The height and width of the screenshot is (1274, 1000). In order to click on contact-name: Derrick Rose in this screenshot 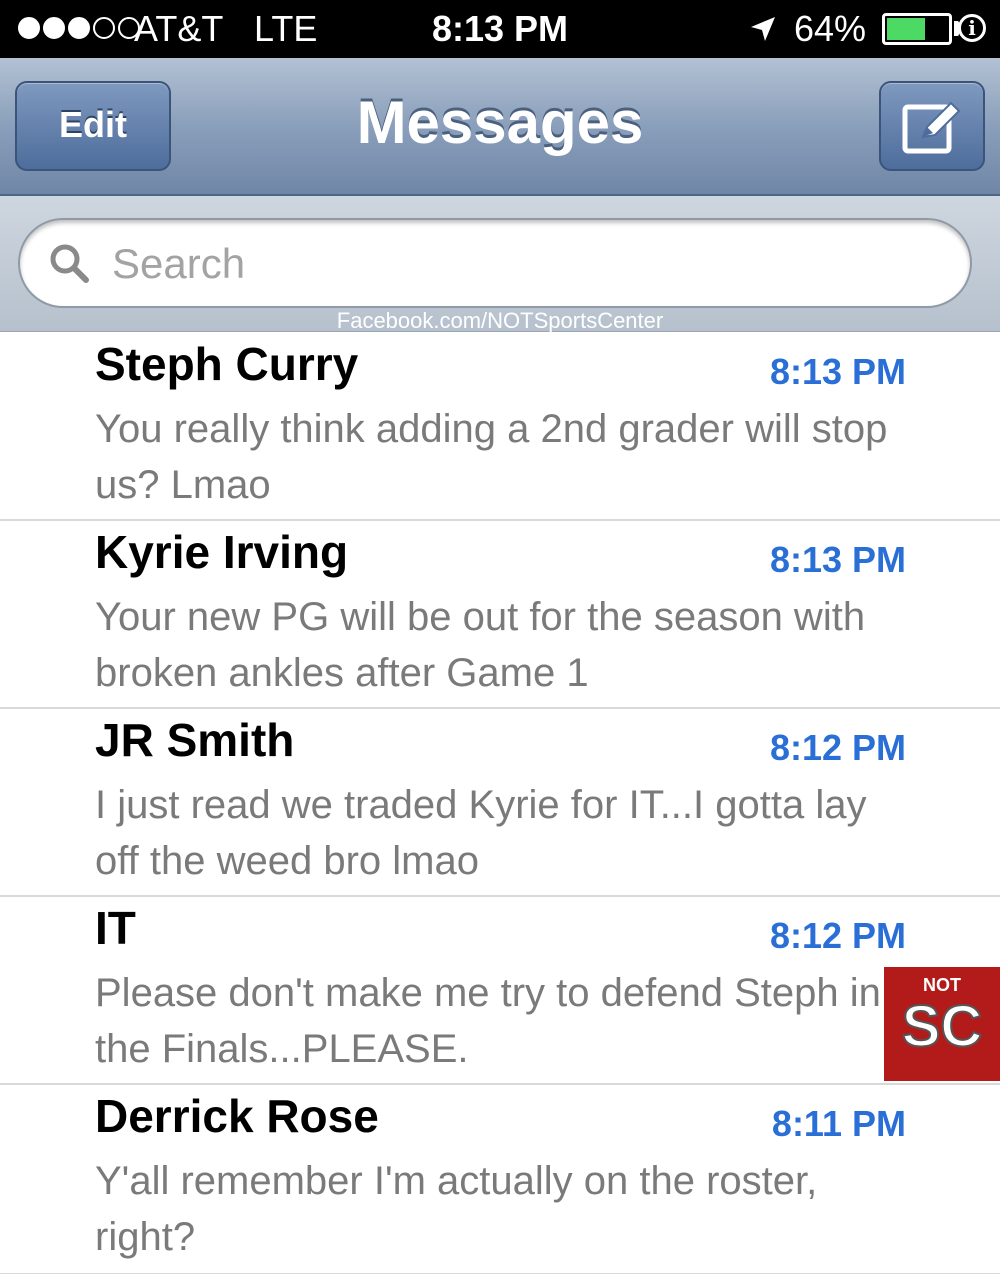, I will do `click(237, 1116)`.